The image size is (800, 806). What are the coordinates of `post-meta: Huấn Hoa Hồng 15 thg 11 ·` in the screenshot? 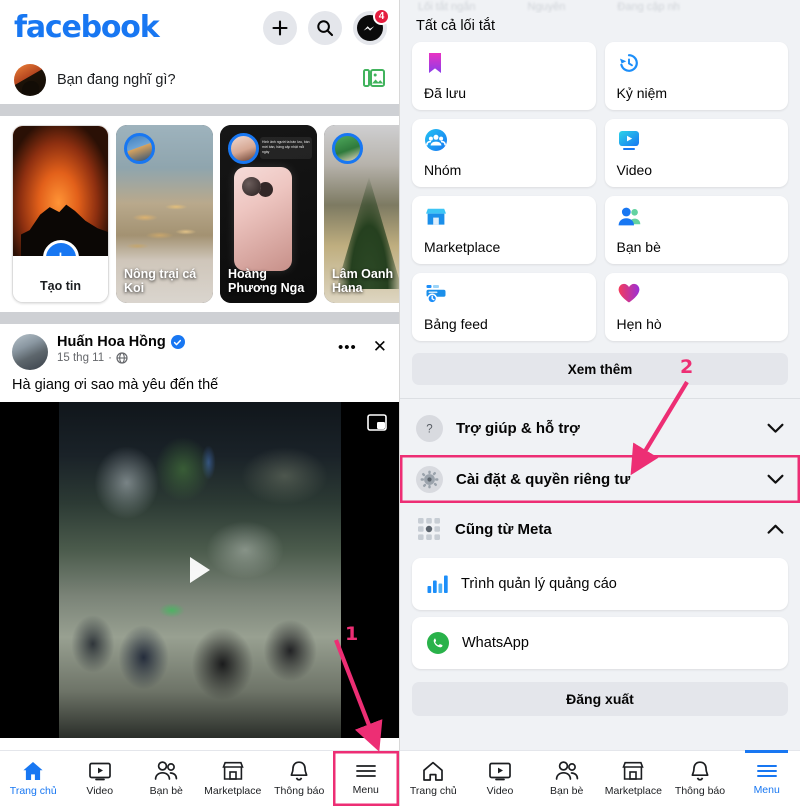 It's located at (197, 349).